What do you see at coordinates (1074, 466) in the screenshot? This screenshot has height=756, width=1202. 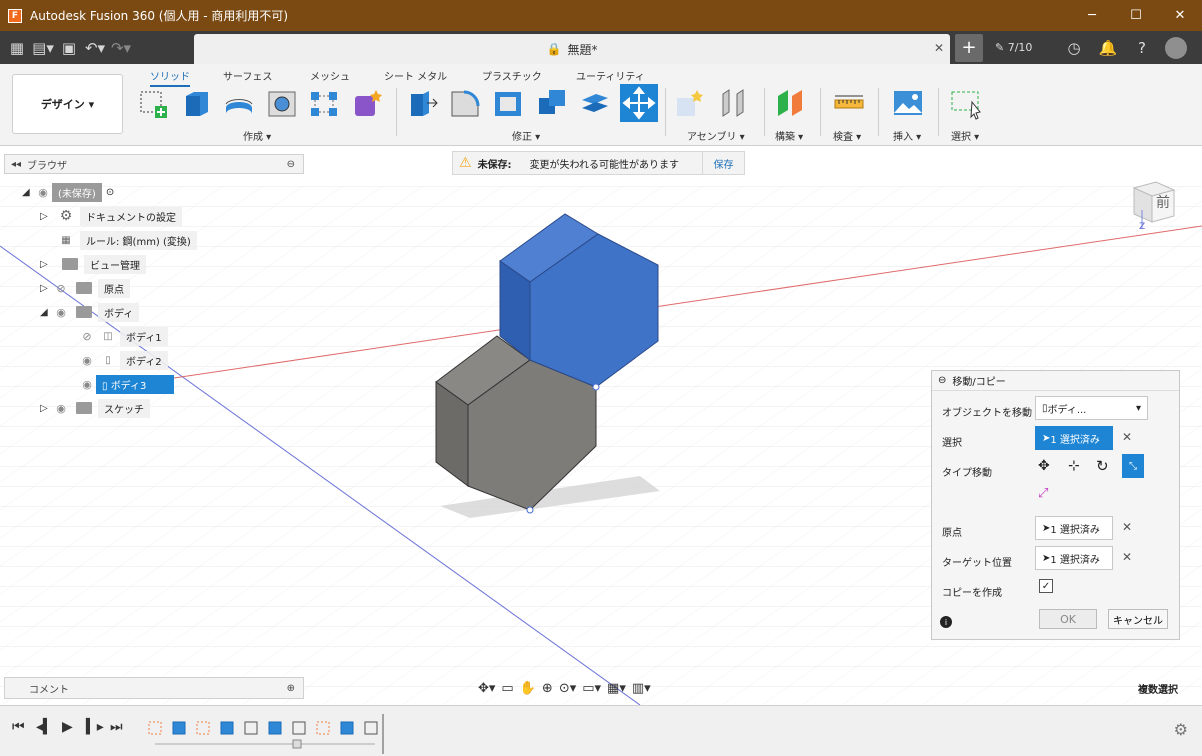 I see `translate-icon: ⊹` at bounding box center [1074, 466].